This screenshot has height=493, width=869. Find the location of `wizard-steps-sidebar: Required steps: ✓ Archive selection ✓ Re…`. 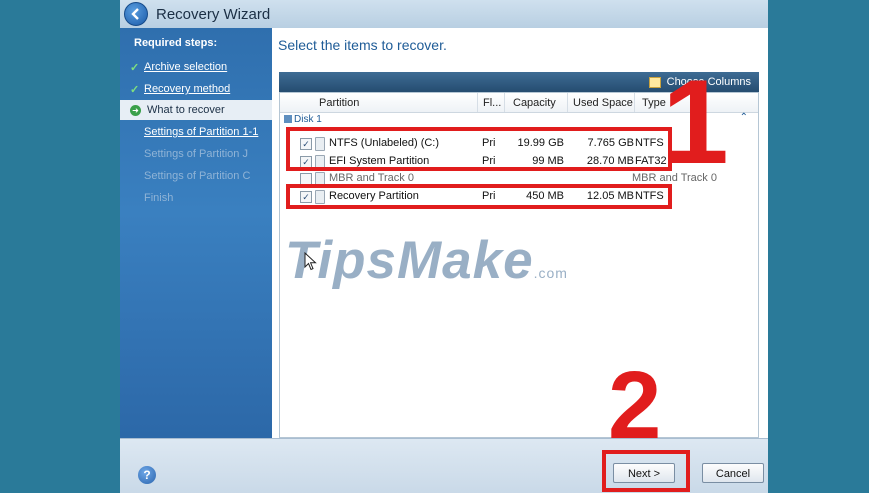

wizard-steps-sidebar: Required steps: ✓ Archive selection ✓ Re… is located at coordinates (196, 233).